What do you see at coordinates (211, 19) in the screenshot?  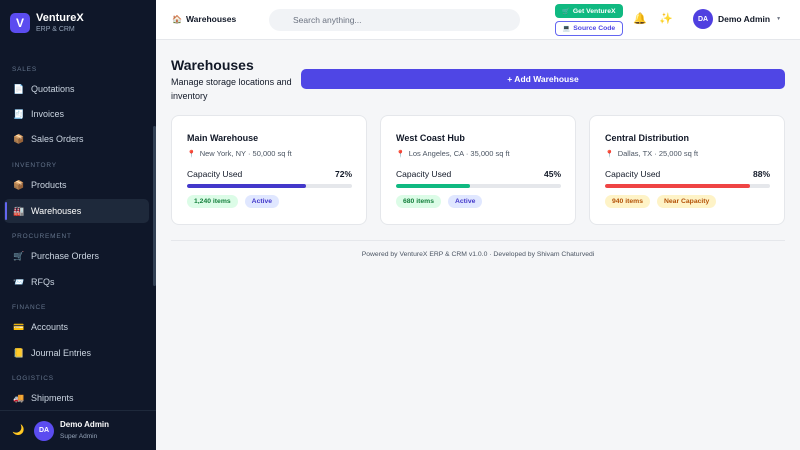 I see `breadcrumb-label: Warehouses` at bounding box center [211, 19].